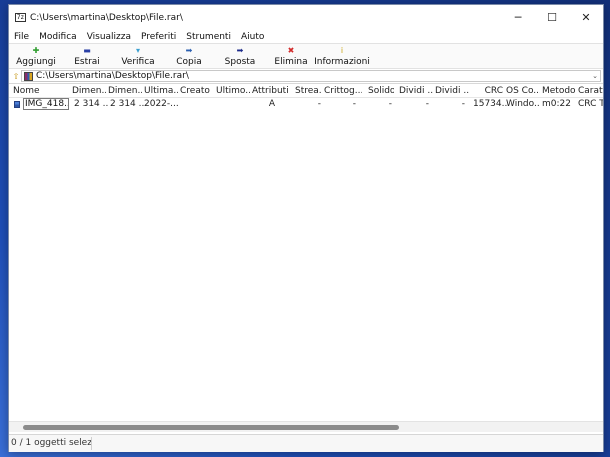 This screenshot has height=457, width=610. What do you see at coordinates (233, 104) in the screenshot?
I see `cell-accessed` at bounding box center [233, 104].